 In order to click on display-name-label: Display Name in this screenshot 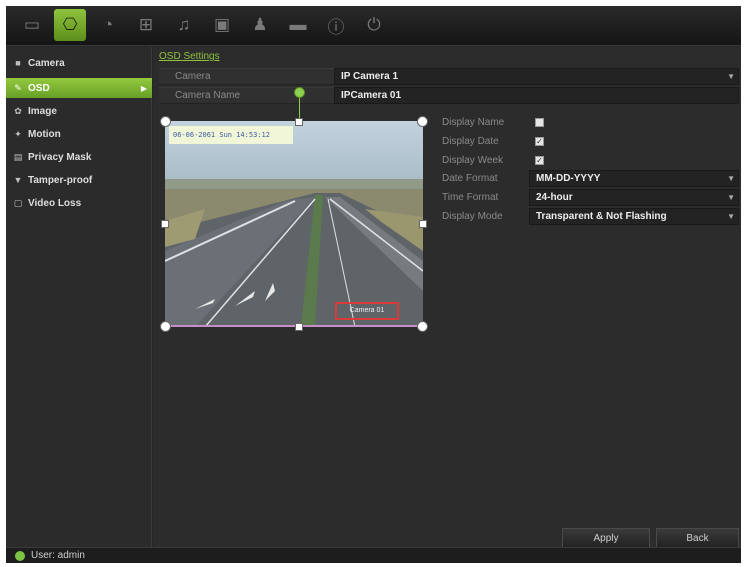, I will do `click(473, 122)`.